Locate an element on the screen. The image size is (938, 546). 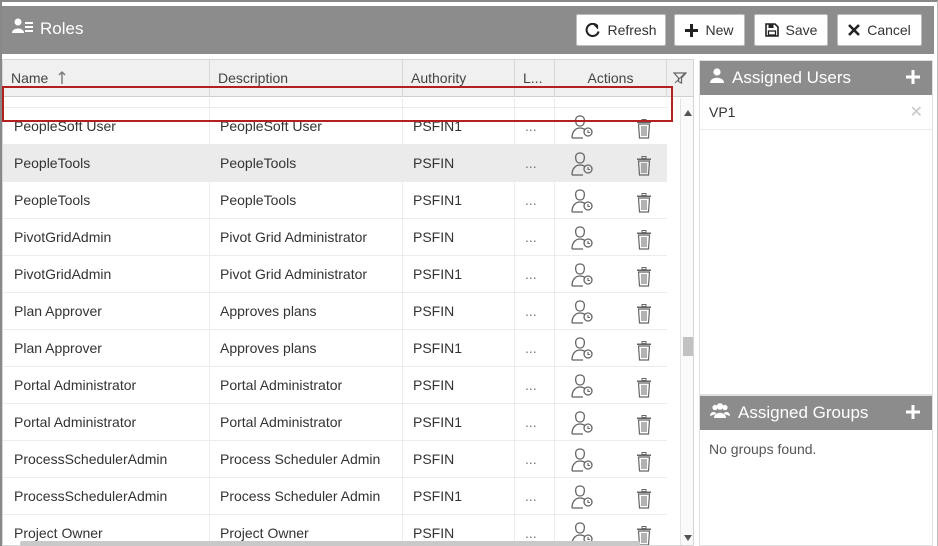
add-user-icon is located at coordinates (913, 79).